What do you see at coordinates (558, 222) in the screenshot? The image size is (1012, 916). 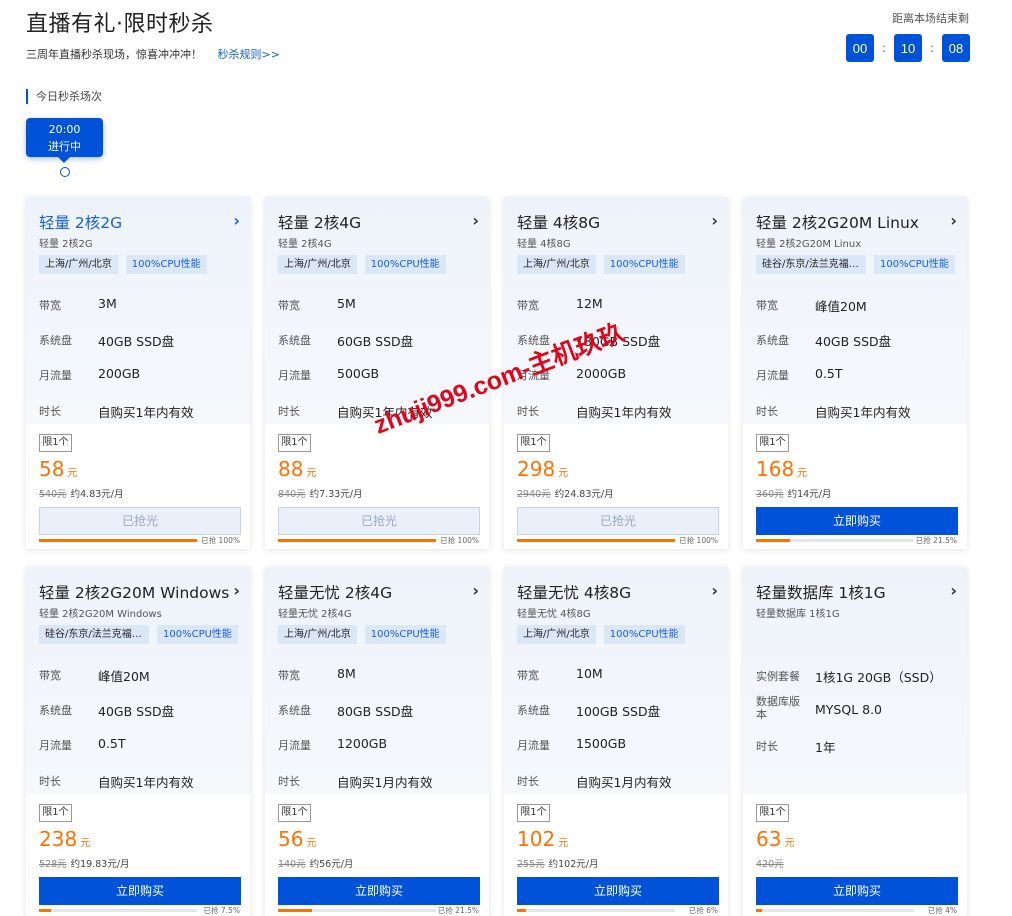 I see `card-title: 轻量 4核8G` at bounding box center [558, 222].